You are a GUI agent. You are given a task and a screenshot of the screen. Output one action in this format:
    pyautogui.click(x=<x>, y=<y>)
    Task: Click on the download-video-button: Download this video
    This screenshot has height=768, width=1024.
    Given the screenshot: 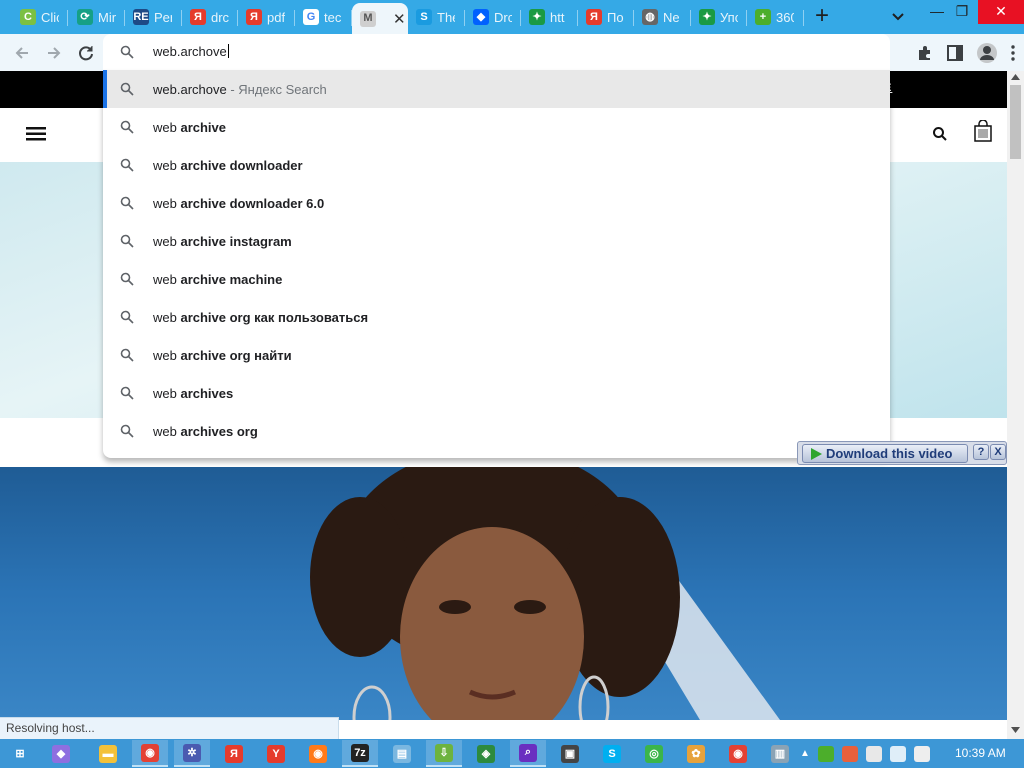 What is the action you would take?
    pyautogui.click(x=885, y=453)
    